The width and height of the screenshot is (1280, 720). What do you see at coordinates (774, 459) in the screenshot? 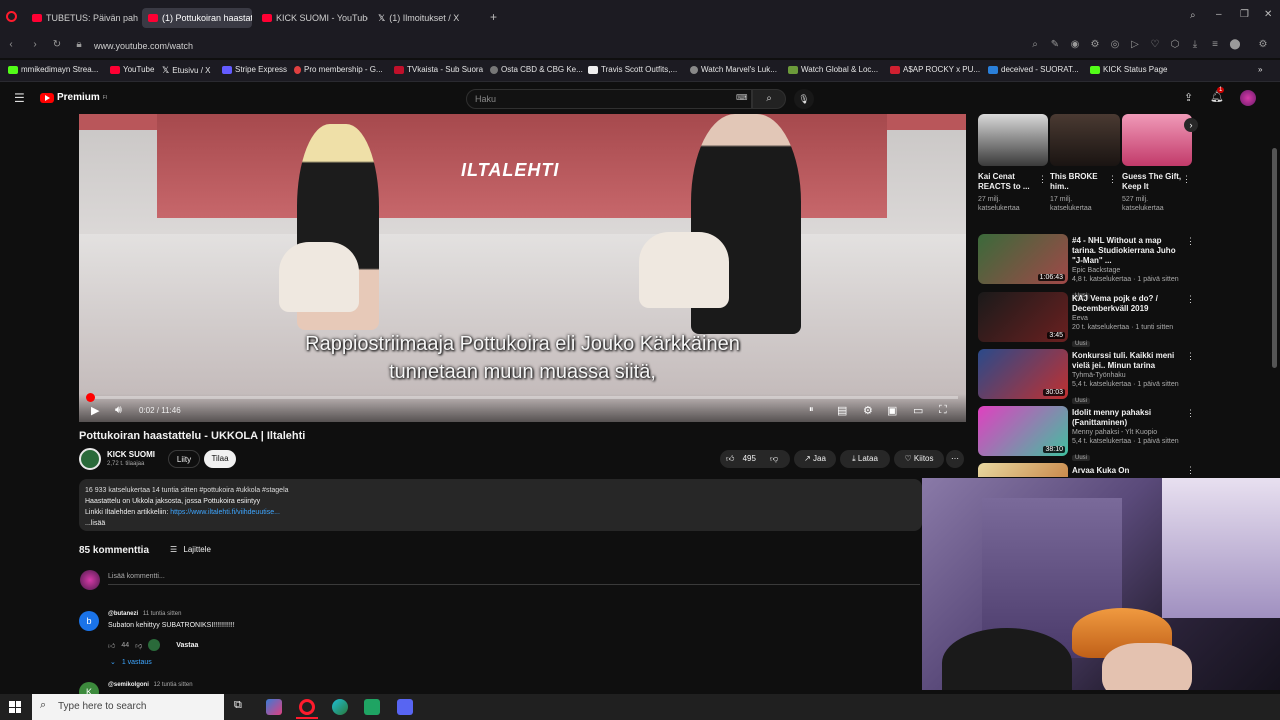
I see `thumbs-down-icon: 👎︎` at bounding box center [774, 459].